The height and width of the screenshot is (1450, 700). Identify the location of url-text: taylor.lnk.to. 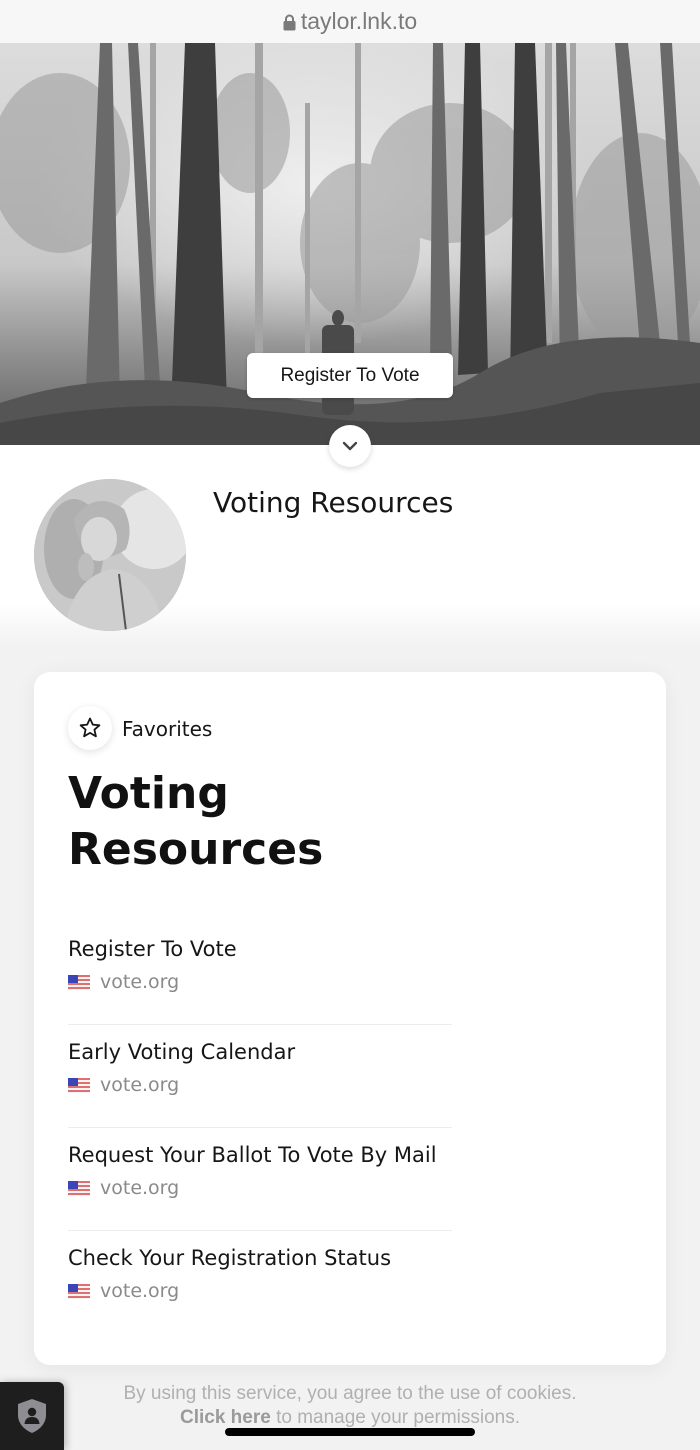
(359, 21).